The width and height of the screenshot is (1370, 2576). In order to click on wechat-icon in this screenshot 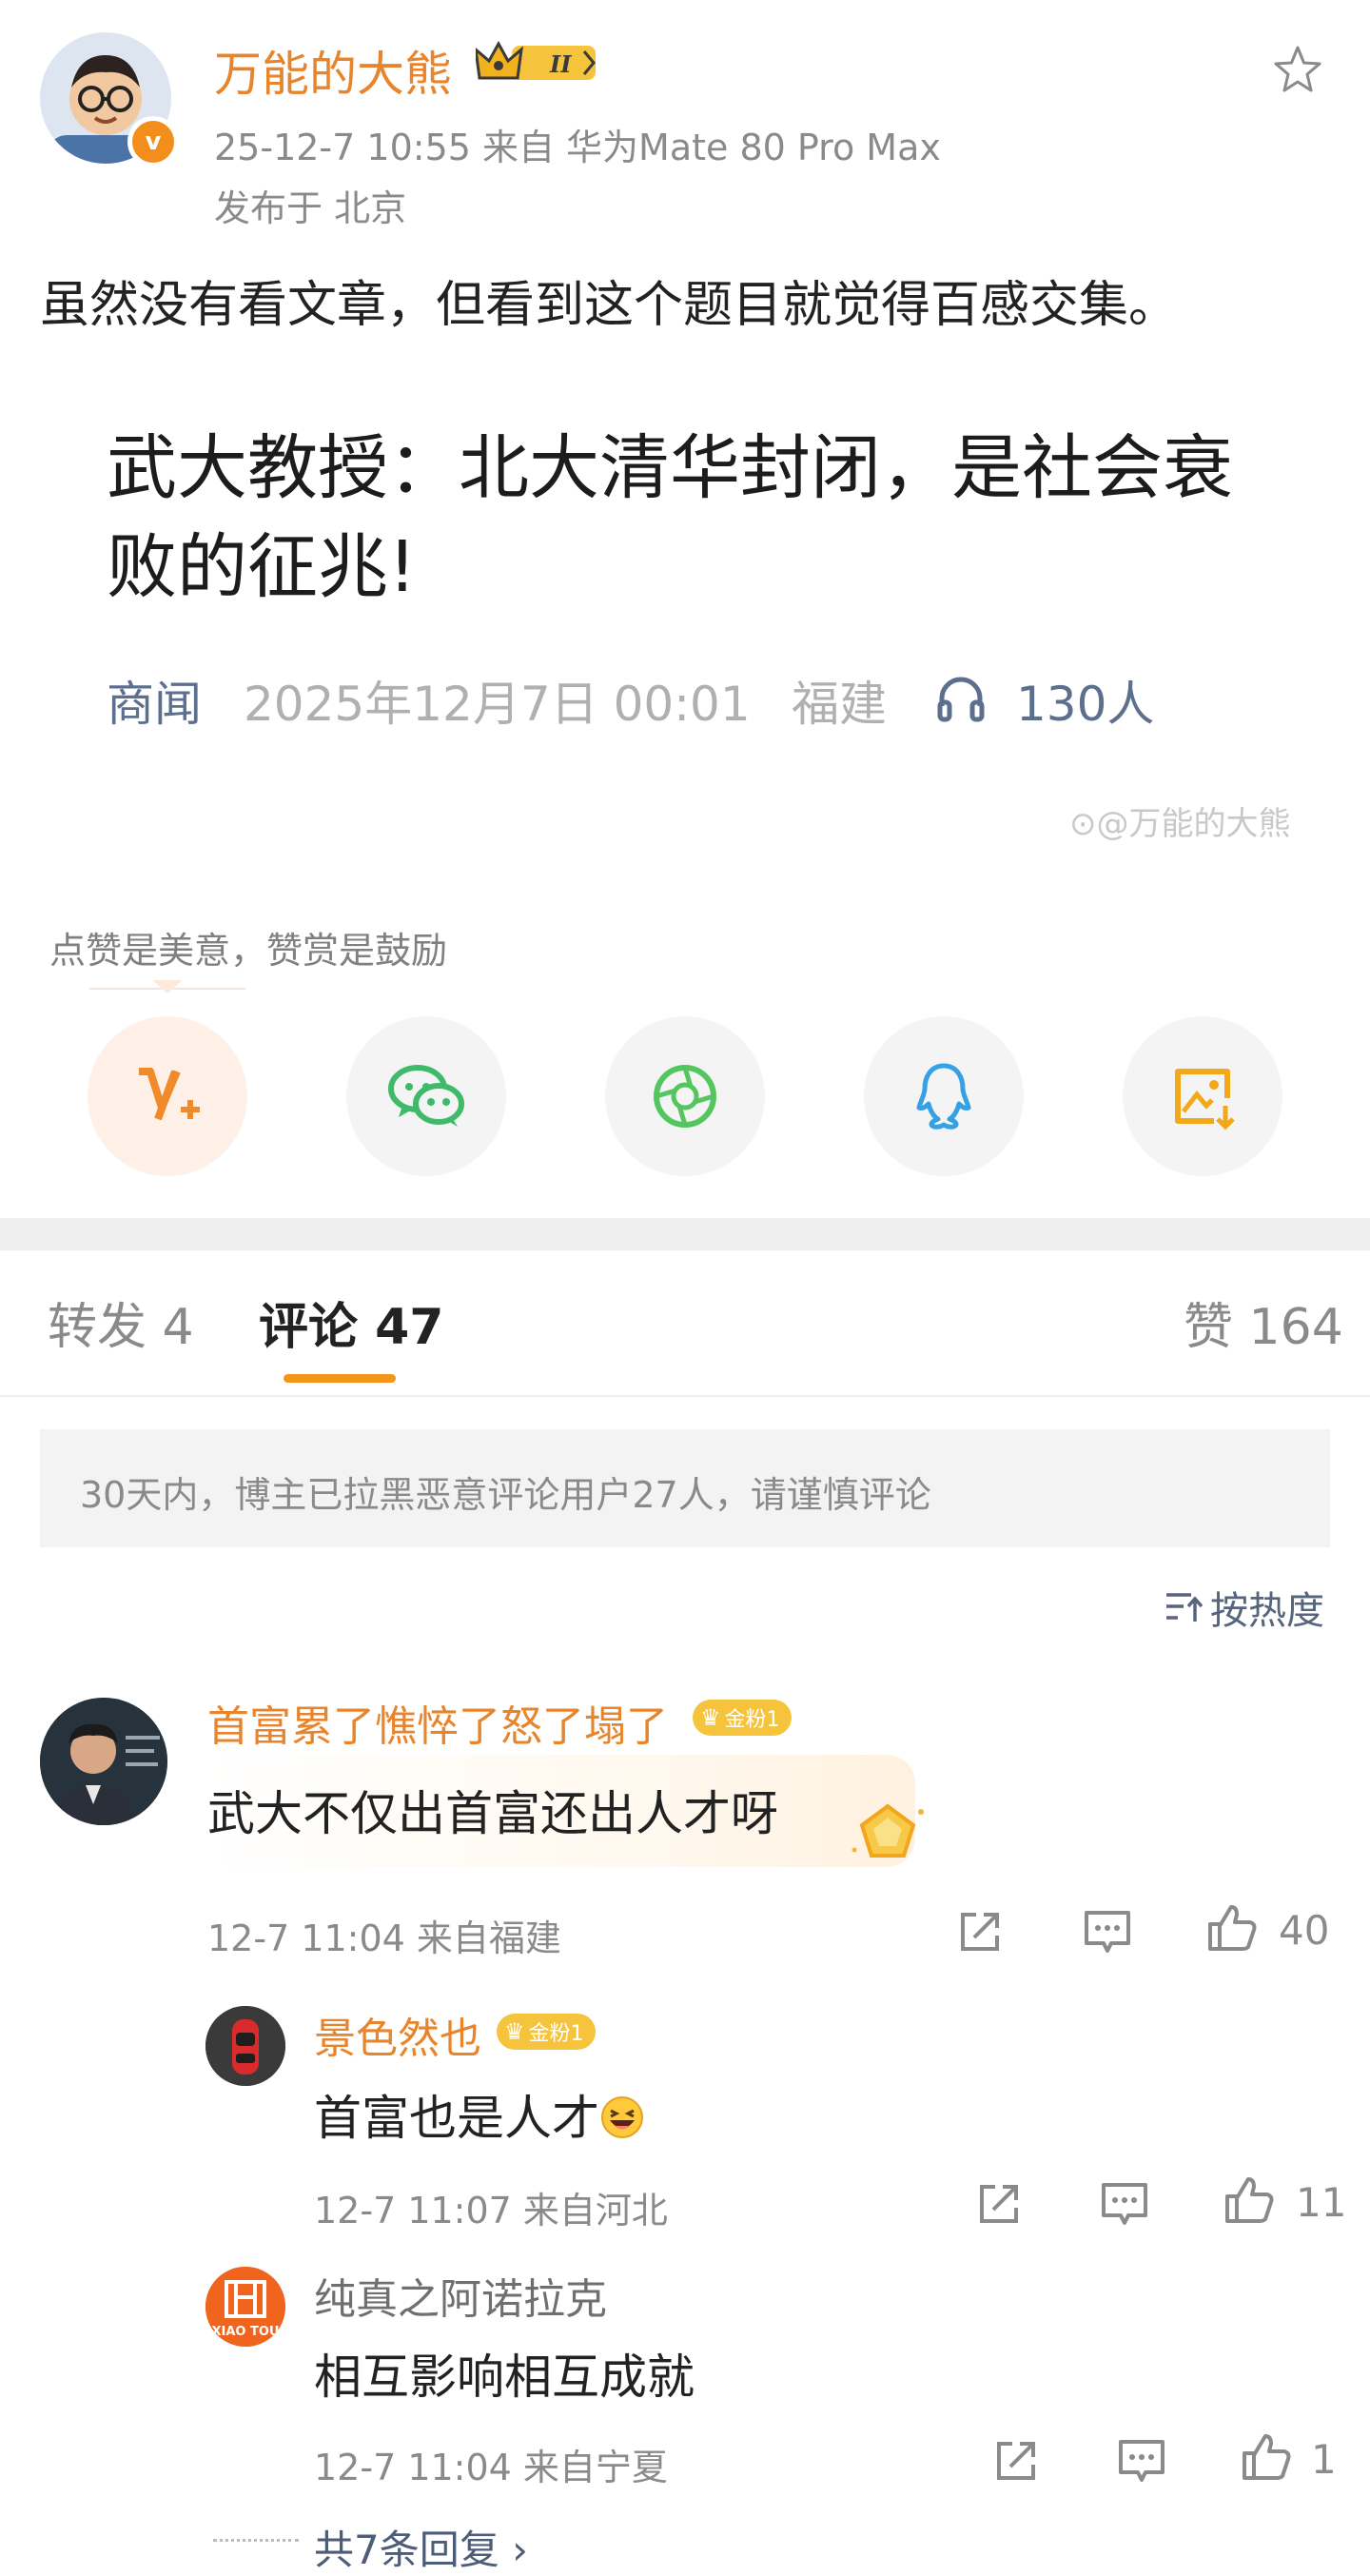, I will do `click(426, 1096)`.